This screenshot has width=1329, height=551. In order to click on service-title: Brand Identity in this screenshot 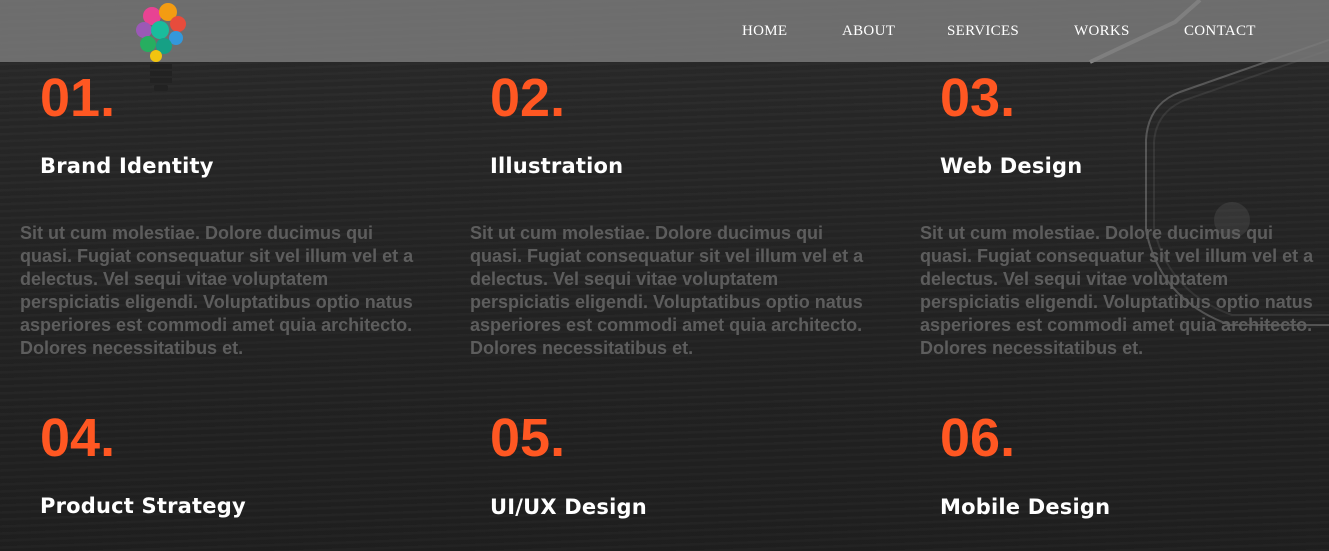, I will do `click(127, 166)`.